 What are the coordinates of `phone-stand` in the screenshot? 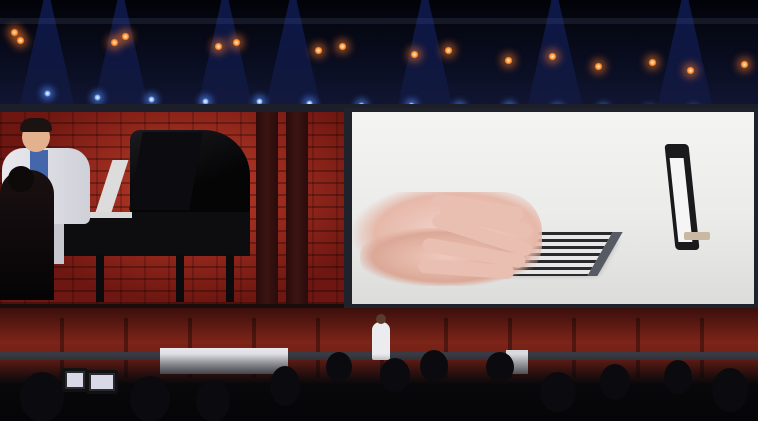 It's located at (697, 236).